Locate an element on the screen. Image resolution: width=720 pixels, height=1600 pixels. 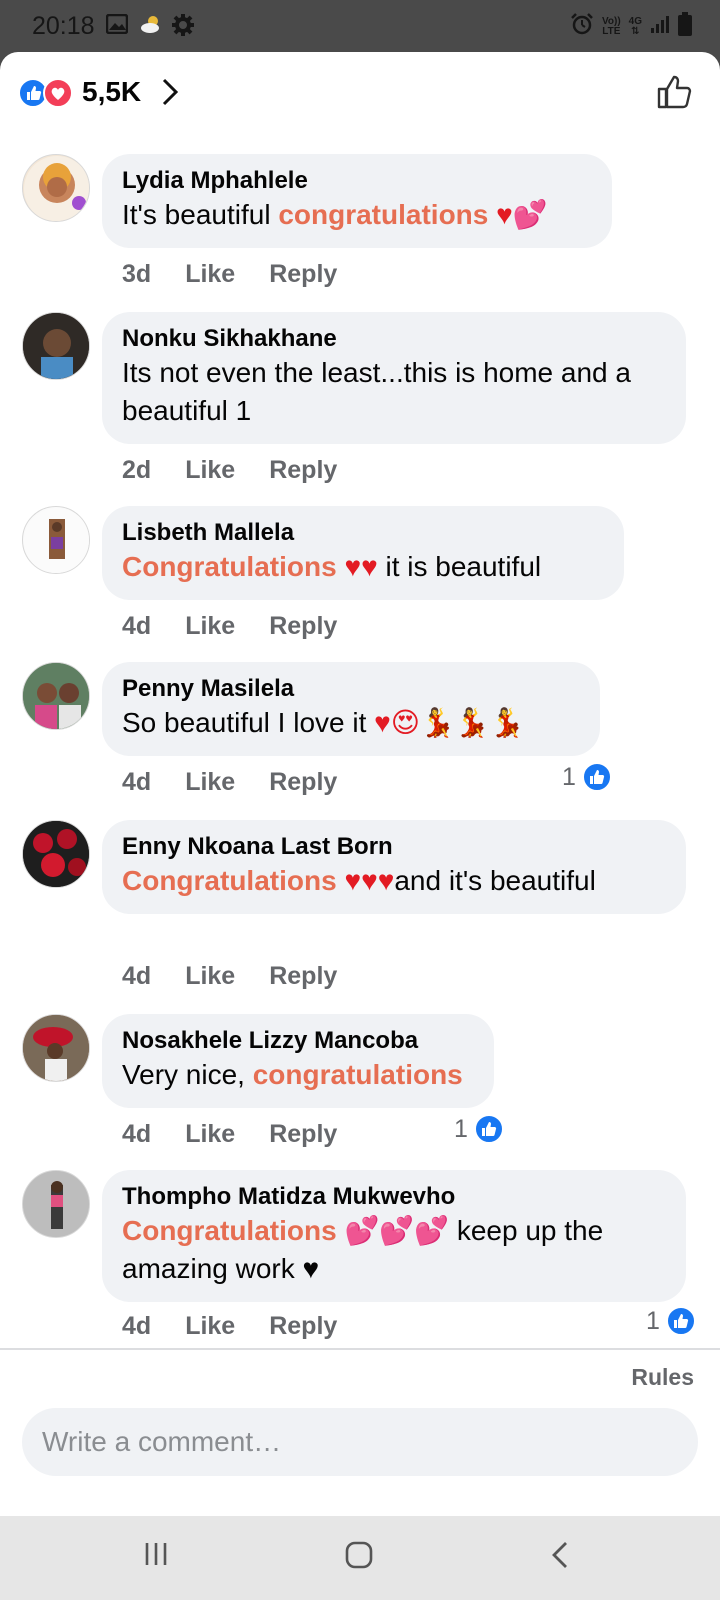
rules-link: Rules is located at coordinates (662, 1377).